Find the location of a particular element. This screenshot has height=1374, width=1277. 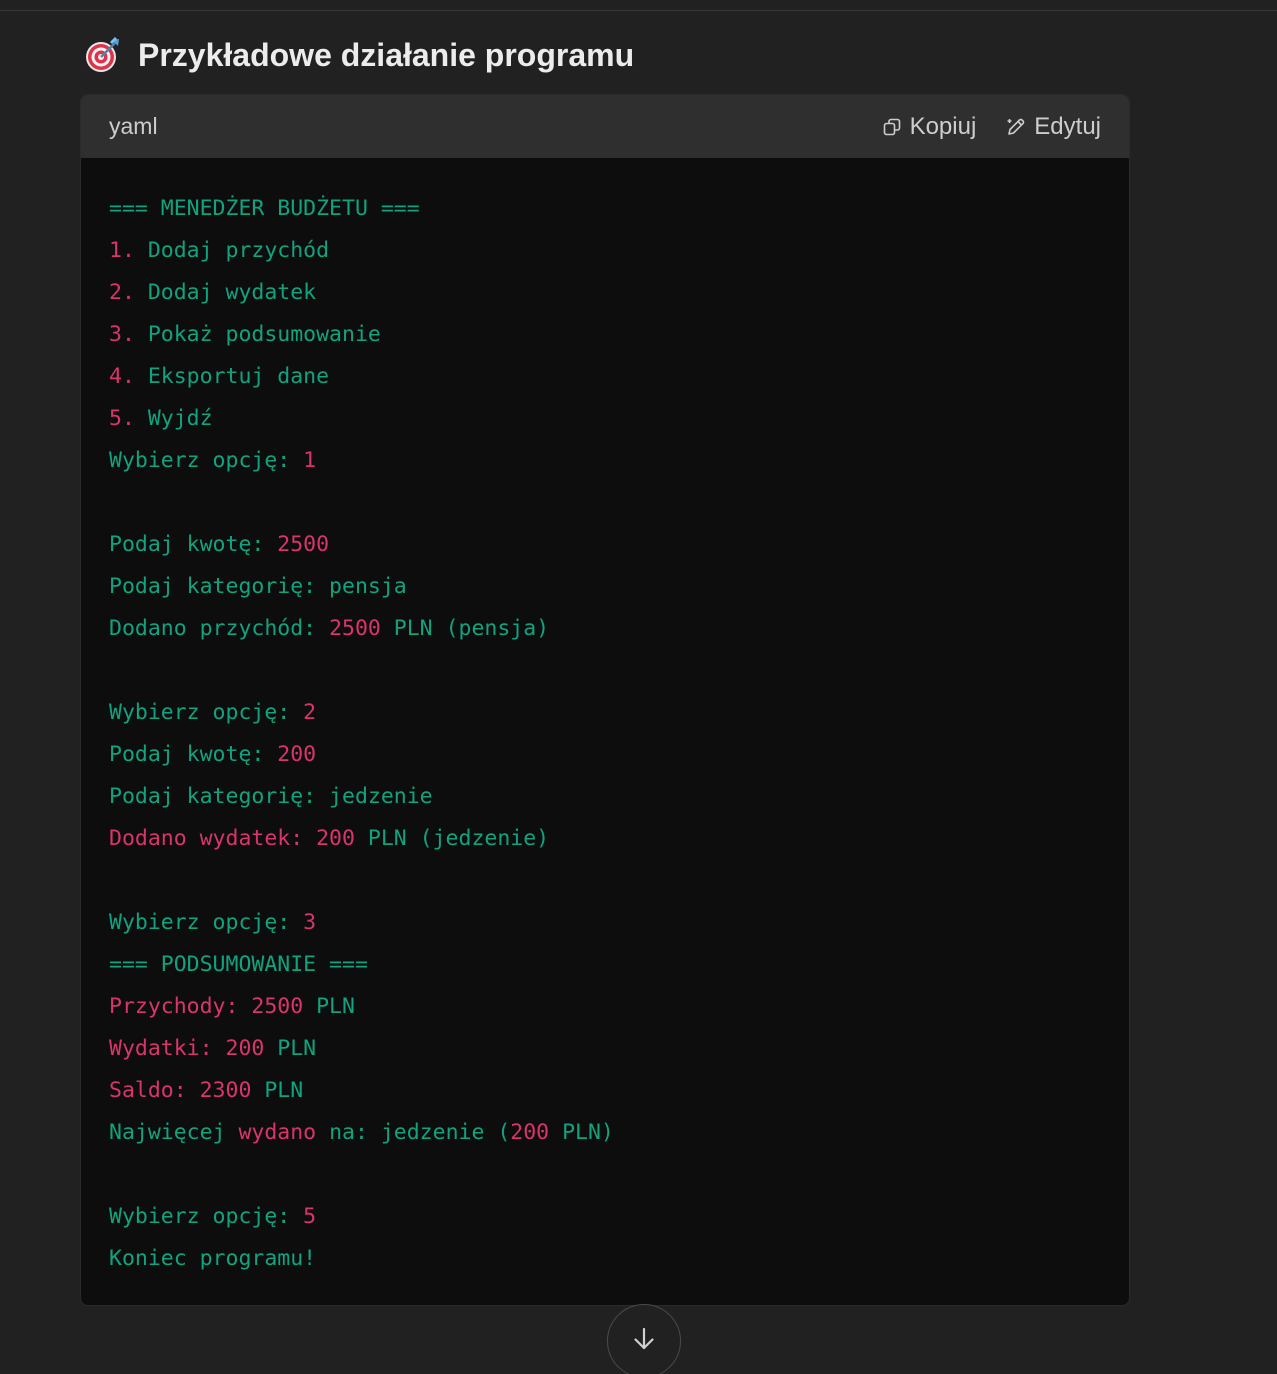

copy-button: Kopiuj is located at coordinates (929, 126).